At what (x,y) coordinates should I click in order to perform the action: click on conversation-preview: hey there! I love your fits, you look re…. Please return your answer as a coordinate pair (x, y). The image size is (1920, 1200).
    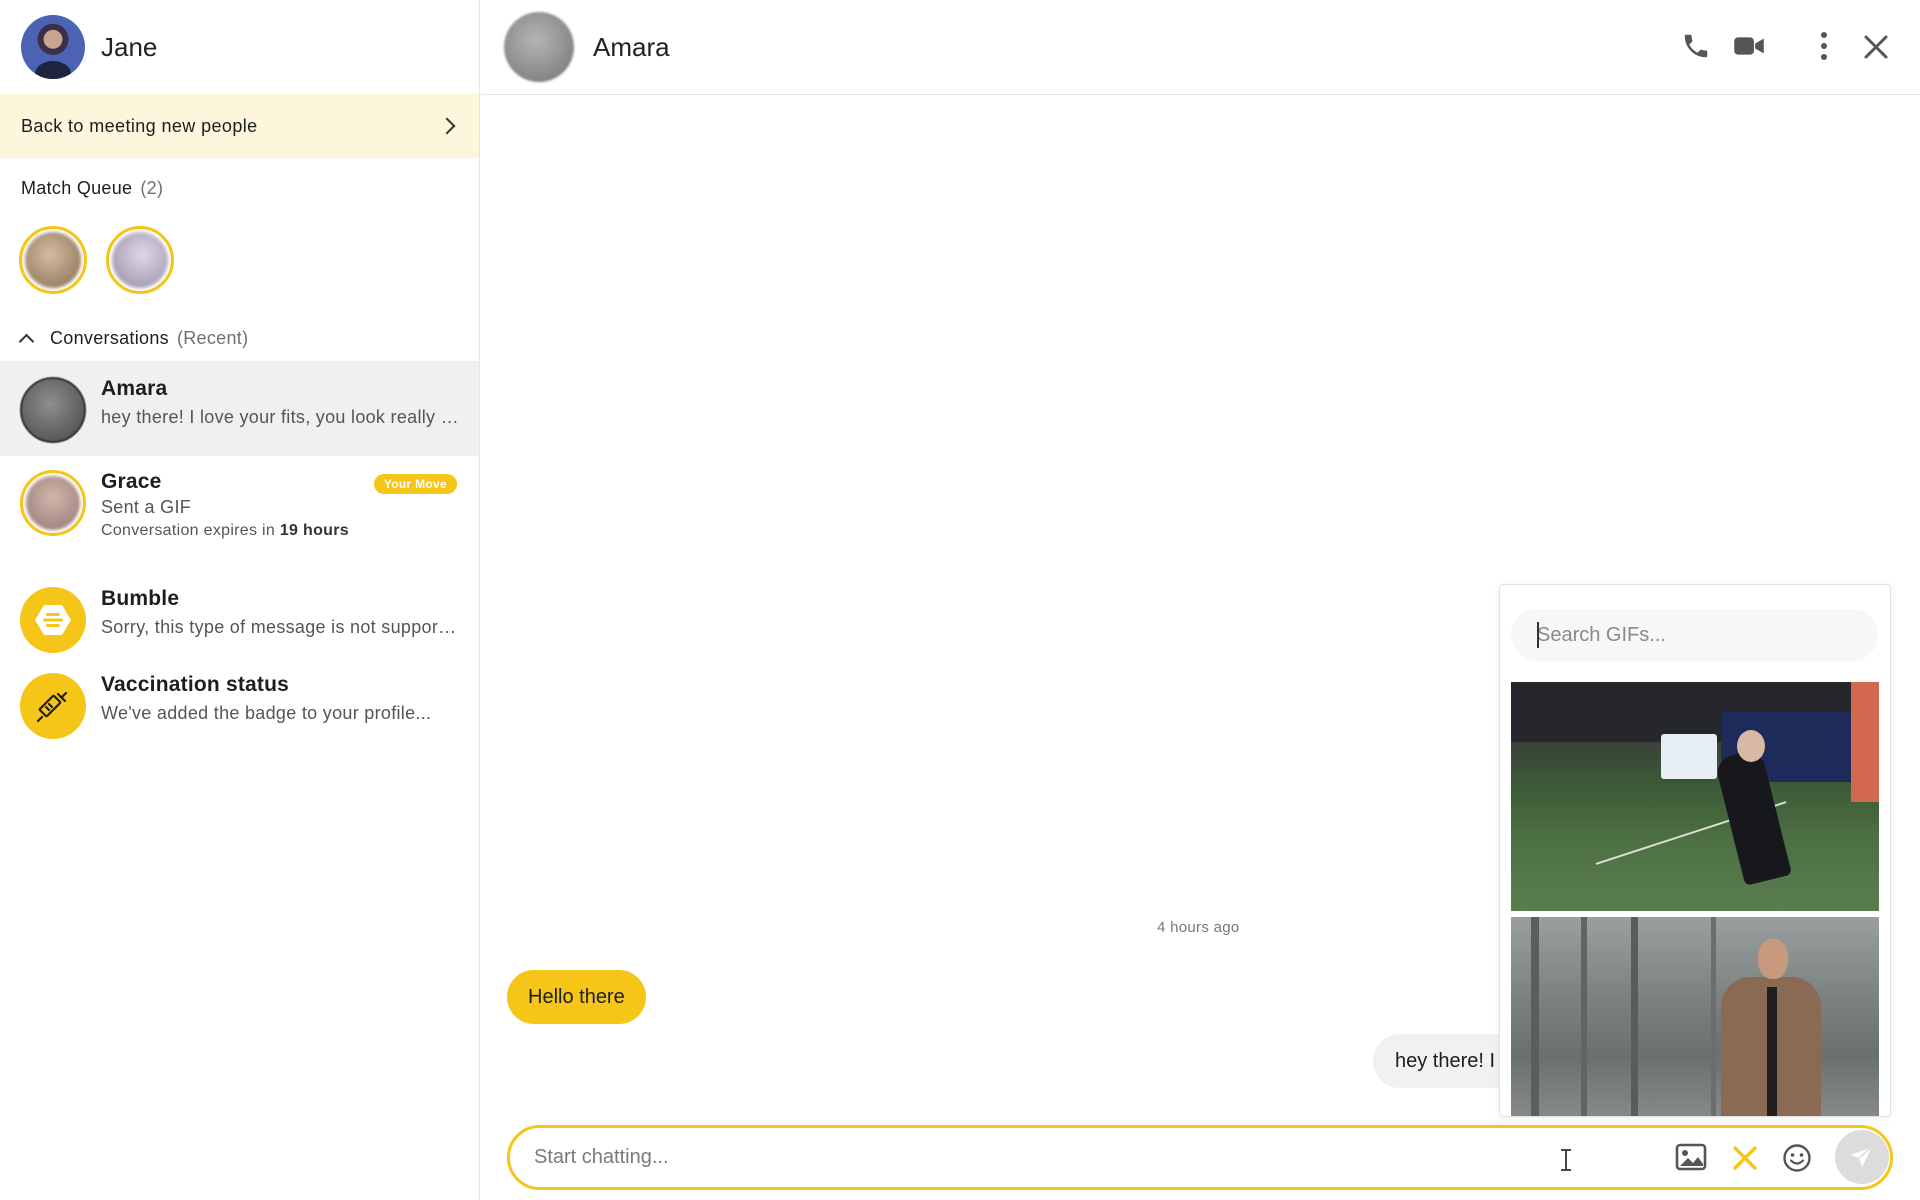
    Looking at the image, I should click on (281, 417).